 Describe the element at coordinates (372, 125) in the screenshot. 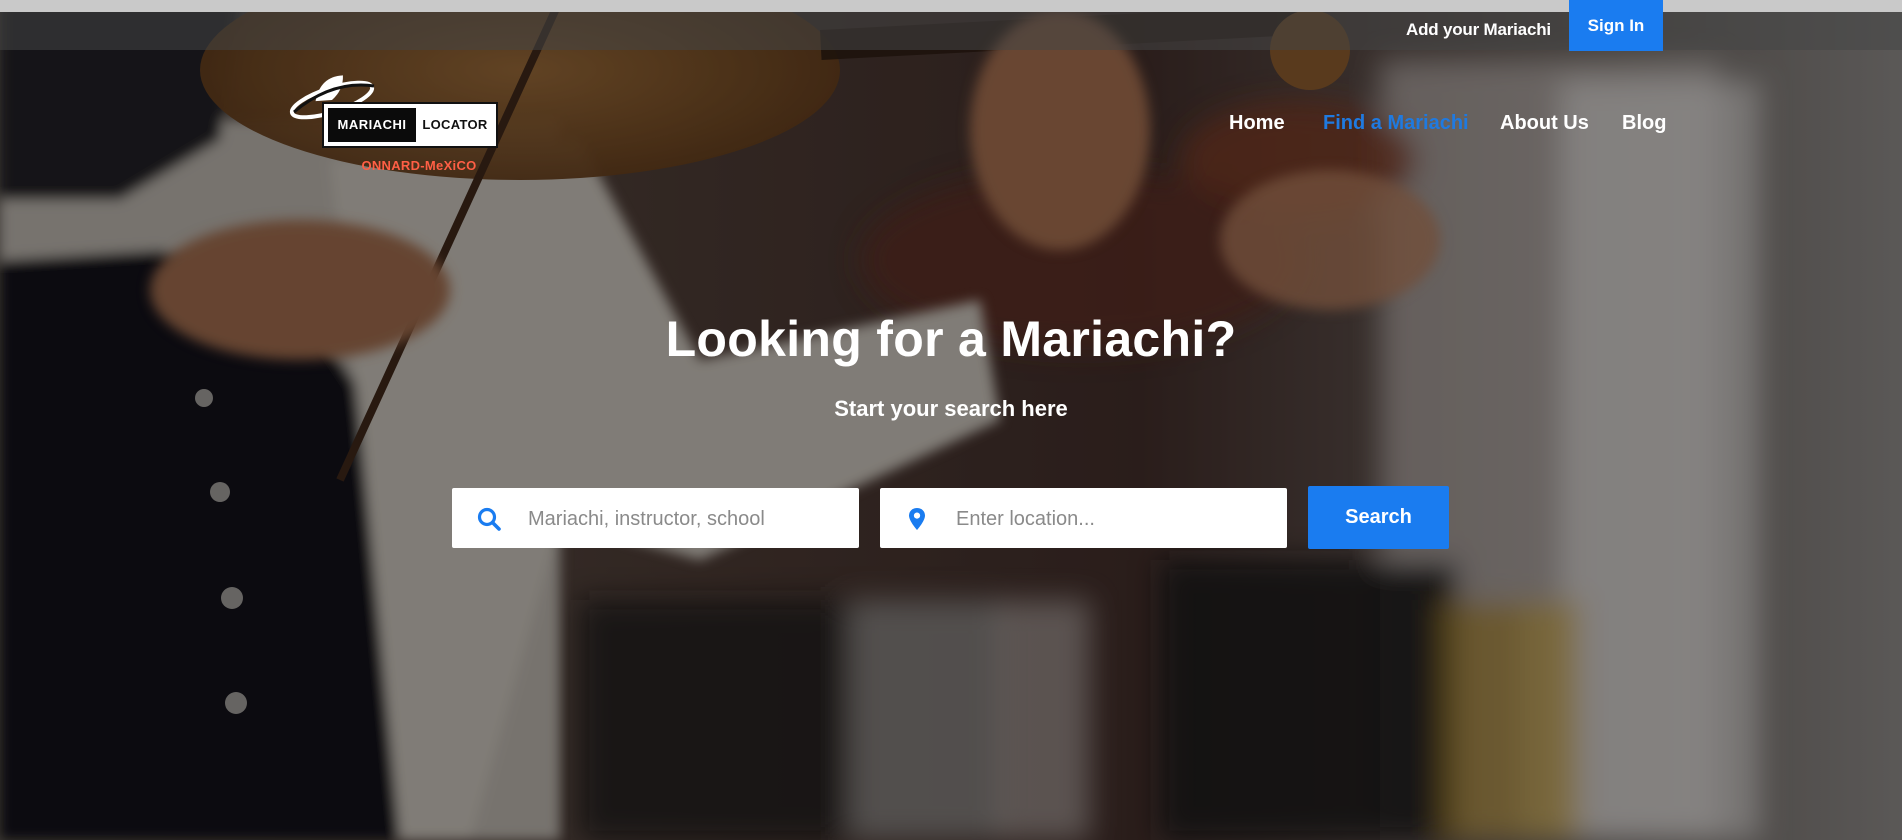

I see `logo-text-mariachi: MARIACHI` at that location.